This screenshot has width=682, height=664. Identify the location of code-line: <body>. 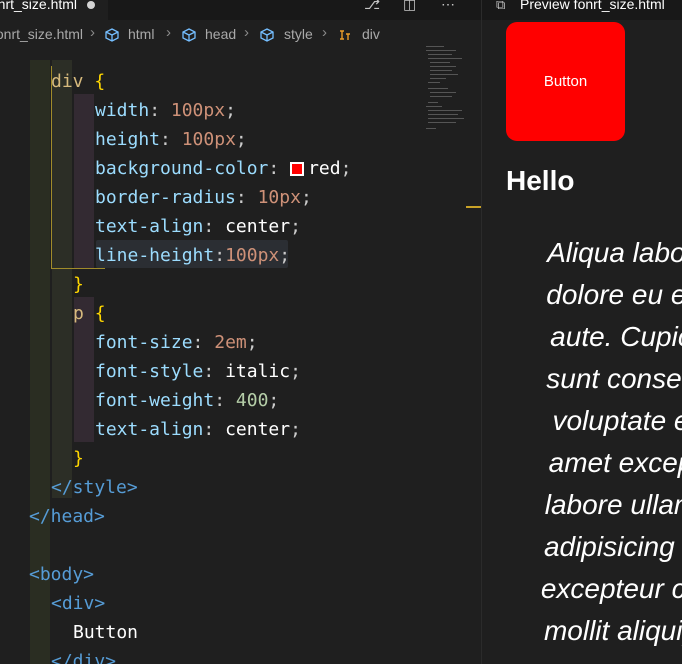
(62, 574).